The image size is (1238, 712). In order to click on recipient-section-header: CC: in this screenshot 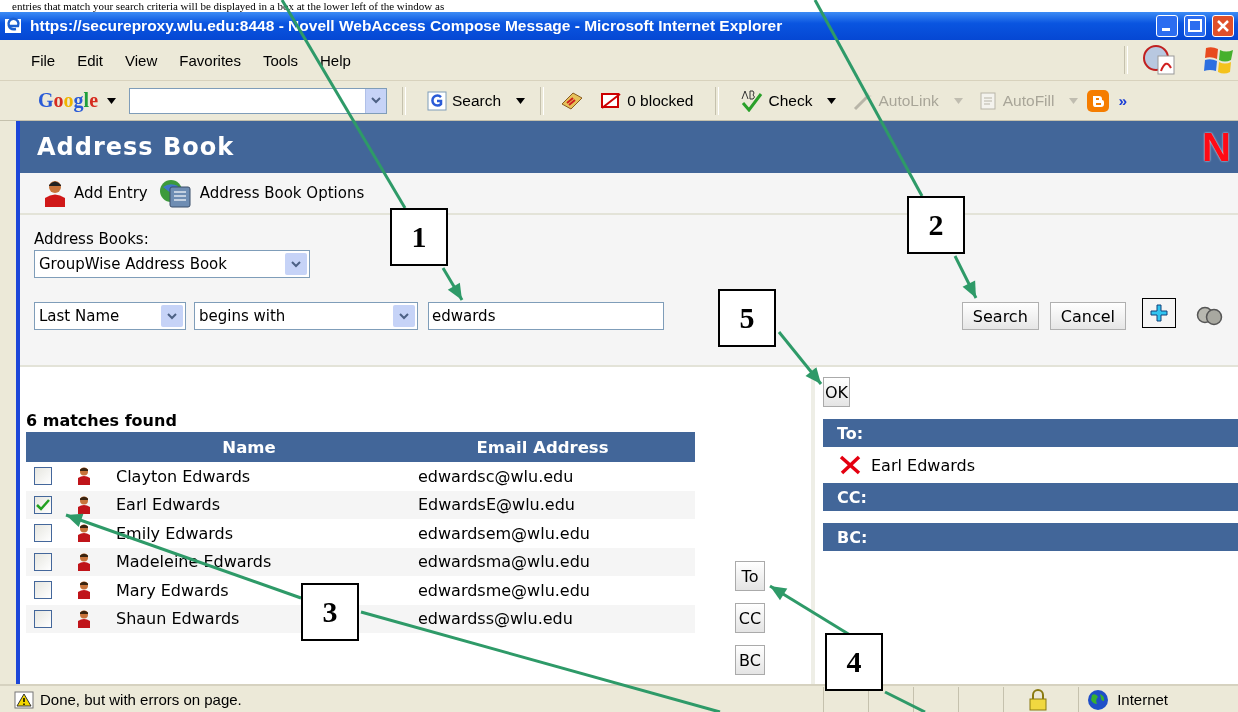, I will do `click(1030, 497)`.